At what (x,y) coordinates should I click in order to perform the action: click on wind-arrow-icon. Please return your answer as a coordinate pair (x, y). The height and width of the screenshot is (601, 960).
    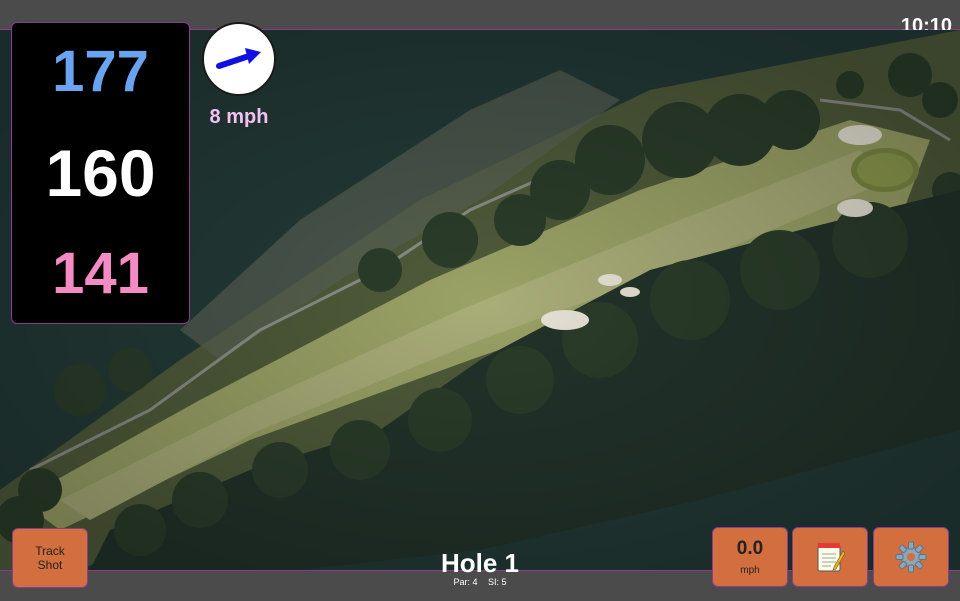
    Looking at the image, I should click on (238, 58).